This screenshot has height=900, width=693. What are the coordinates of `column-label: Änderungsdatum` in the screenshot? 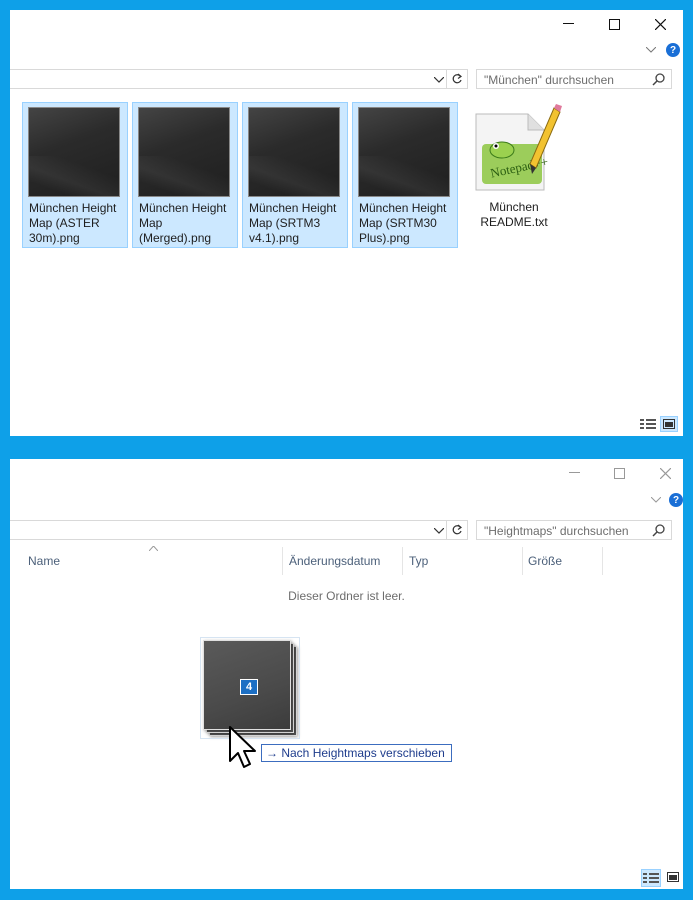 It's located at (335, 561).